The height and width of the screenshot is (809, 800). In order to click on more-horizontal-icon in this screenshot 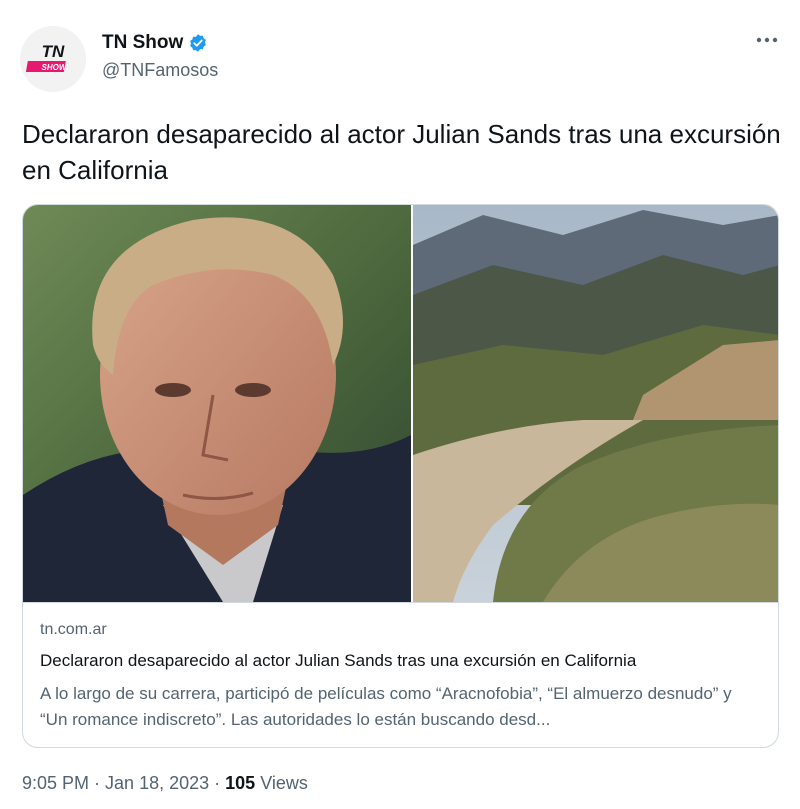, I will do `click(767, 40)`.